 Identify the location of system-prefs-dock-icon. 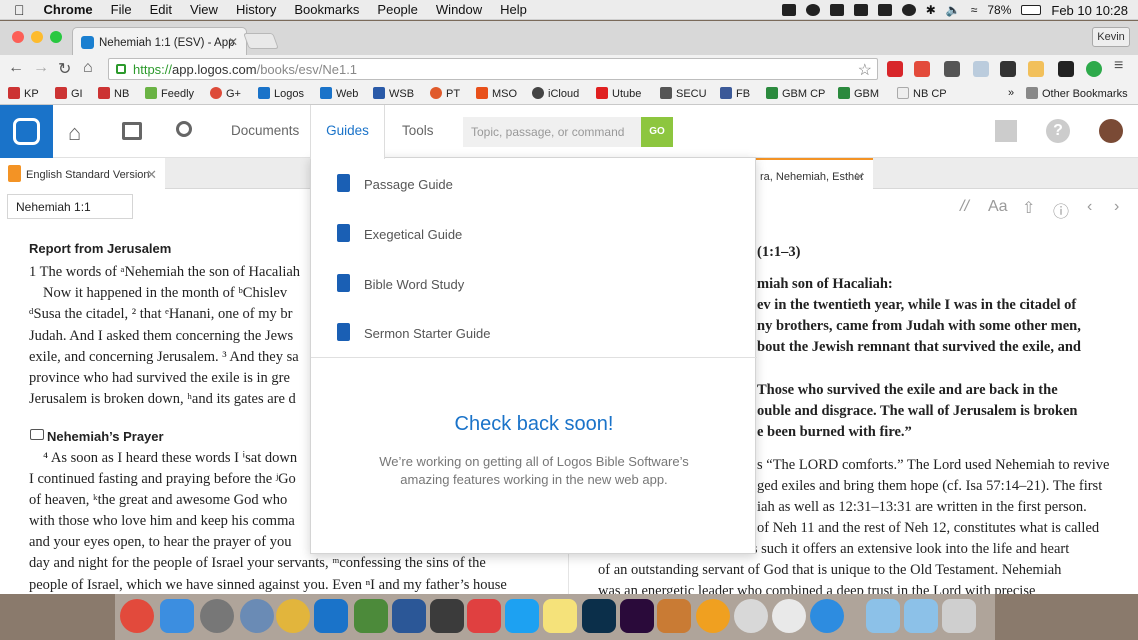
(217, 616).